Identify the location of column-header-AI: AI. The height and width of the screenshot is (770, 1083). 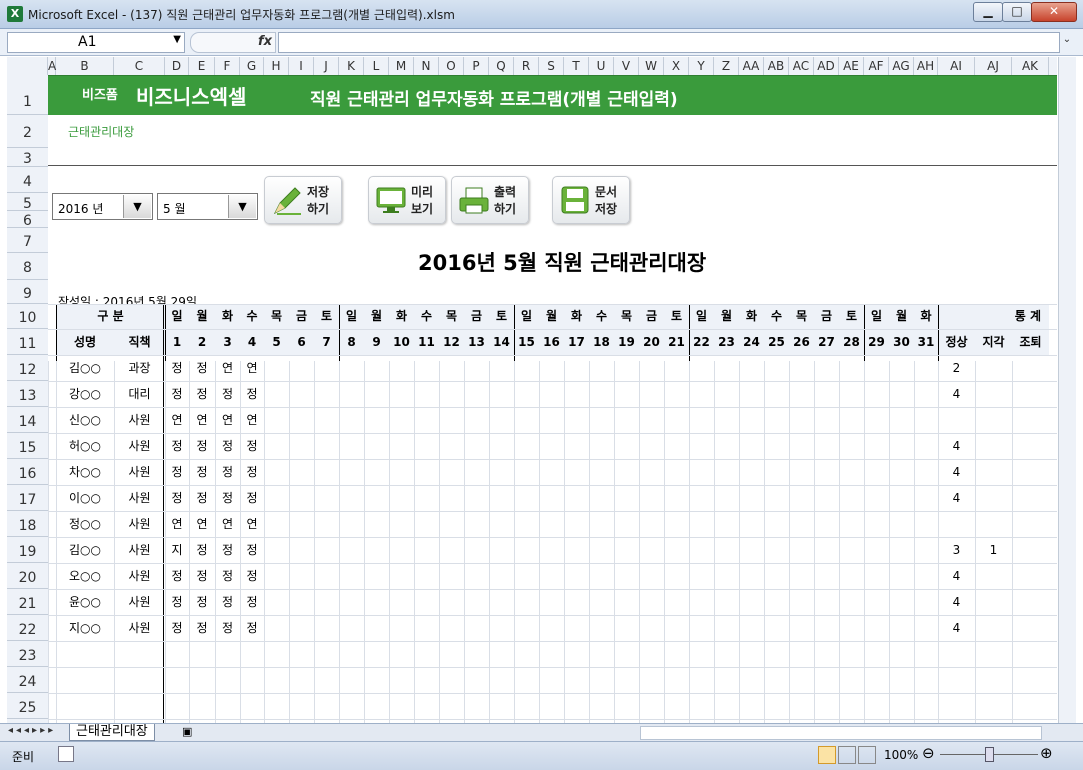
(956, 66).